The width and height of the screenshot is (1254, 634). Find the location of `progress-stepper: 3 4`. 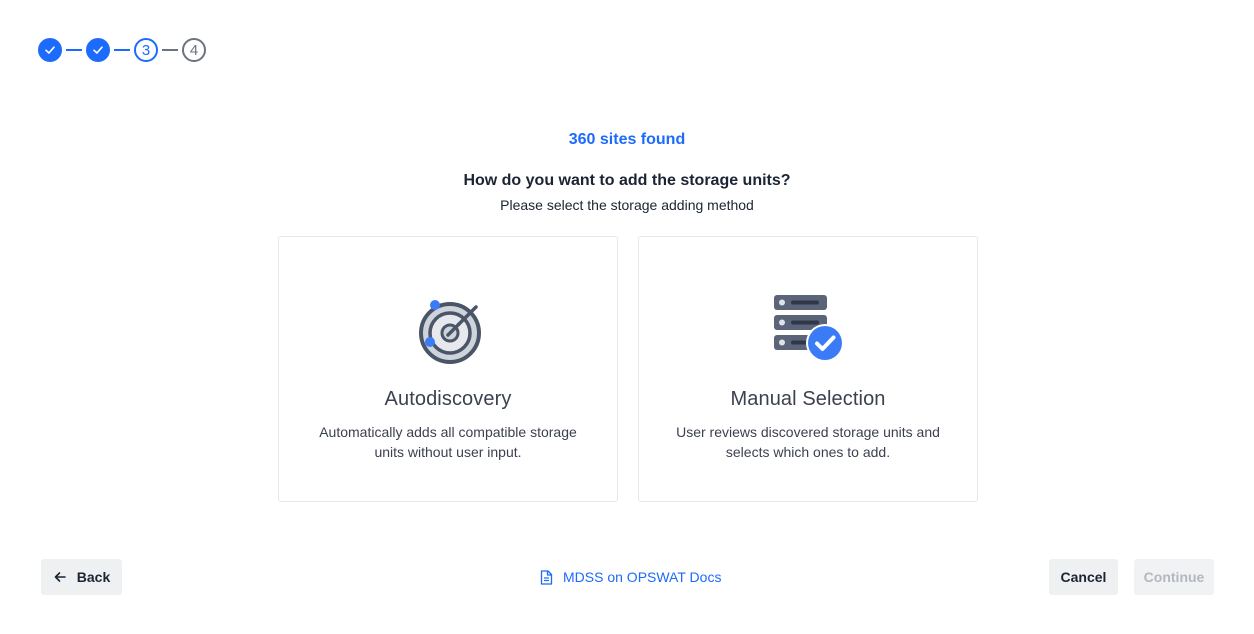

progress-stepper: 3 4 is located at coordinates (122, 50).